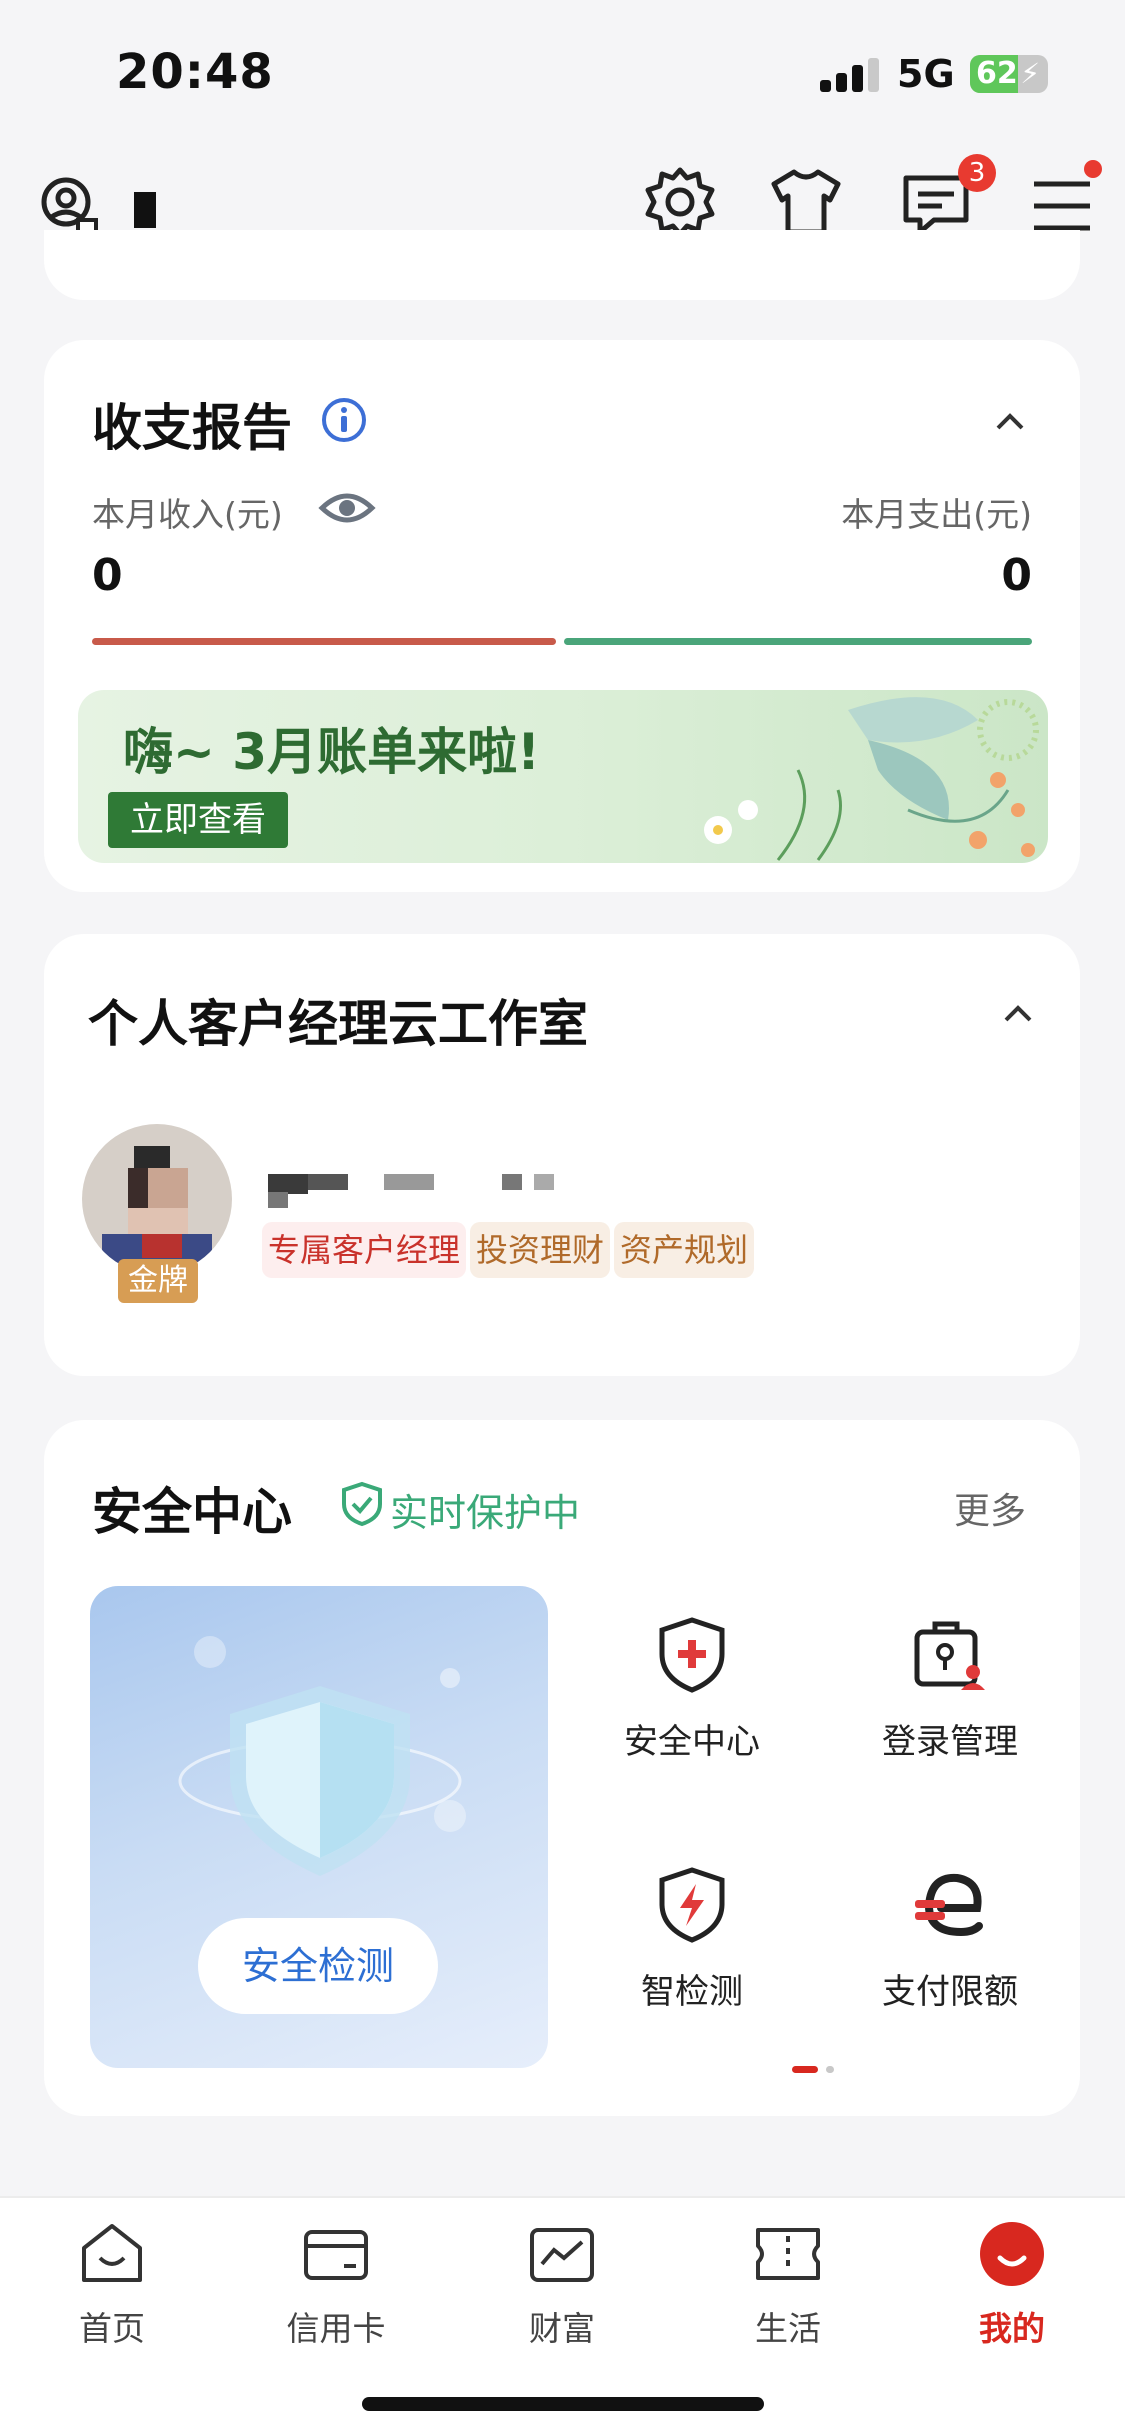  I want to click on income-bar, so click(324, 641).